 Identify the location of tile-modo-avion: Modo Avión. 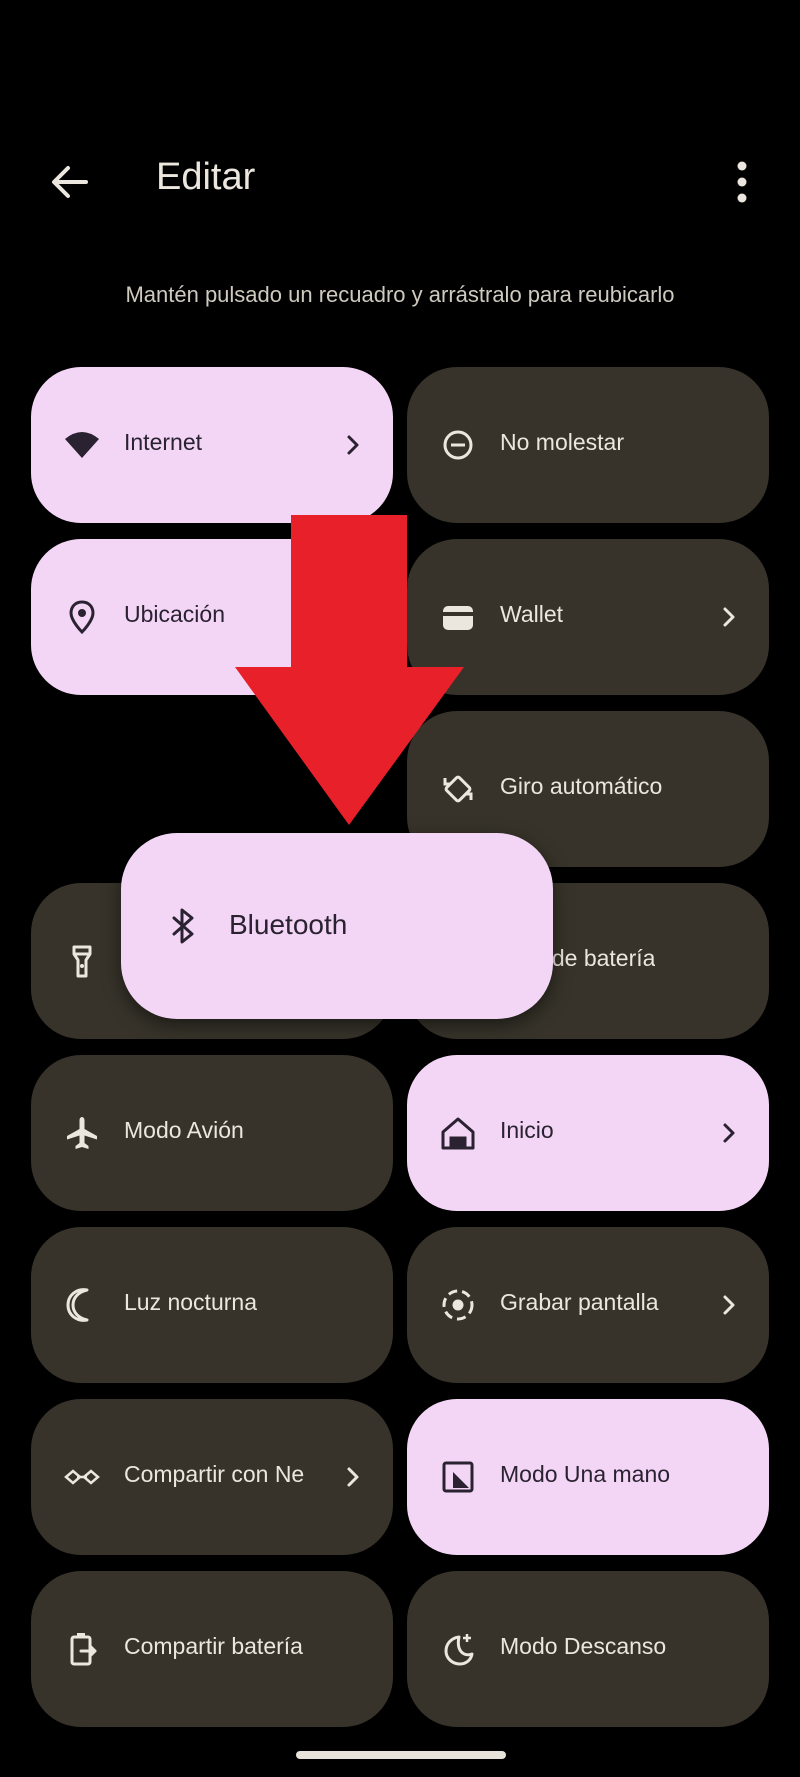
(212, 1133).